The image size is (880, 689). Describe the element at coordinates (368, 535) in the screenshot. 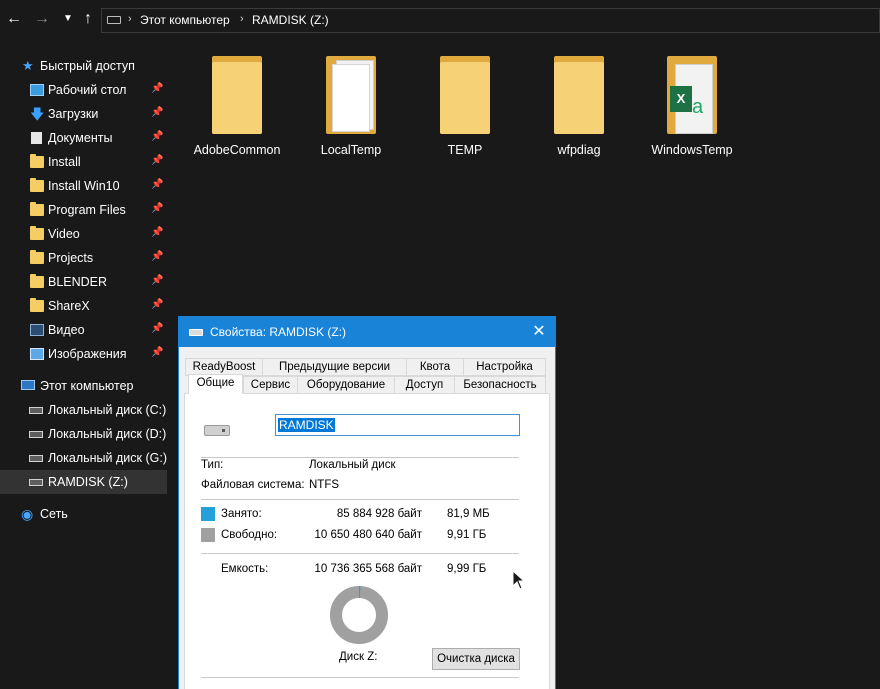

I see `free-bytes: 10 650 480 640 байт` at that location.